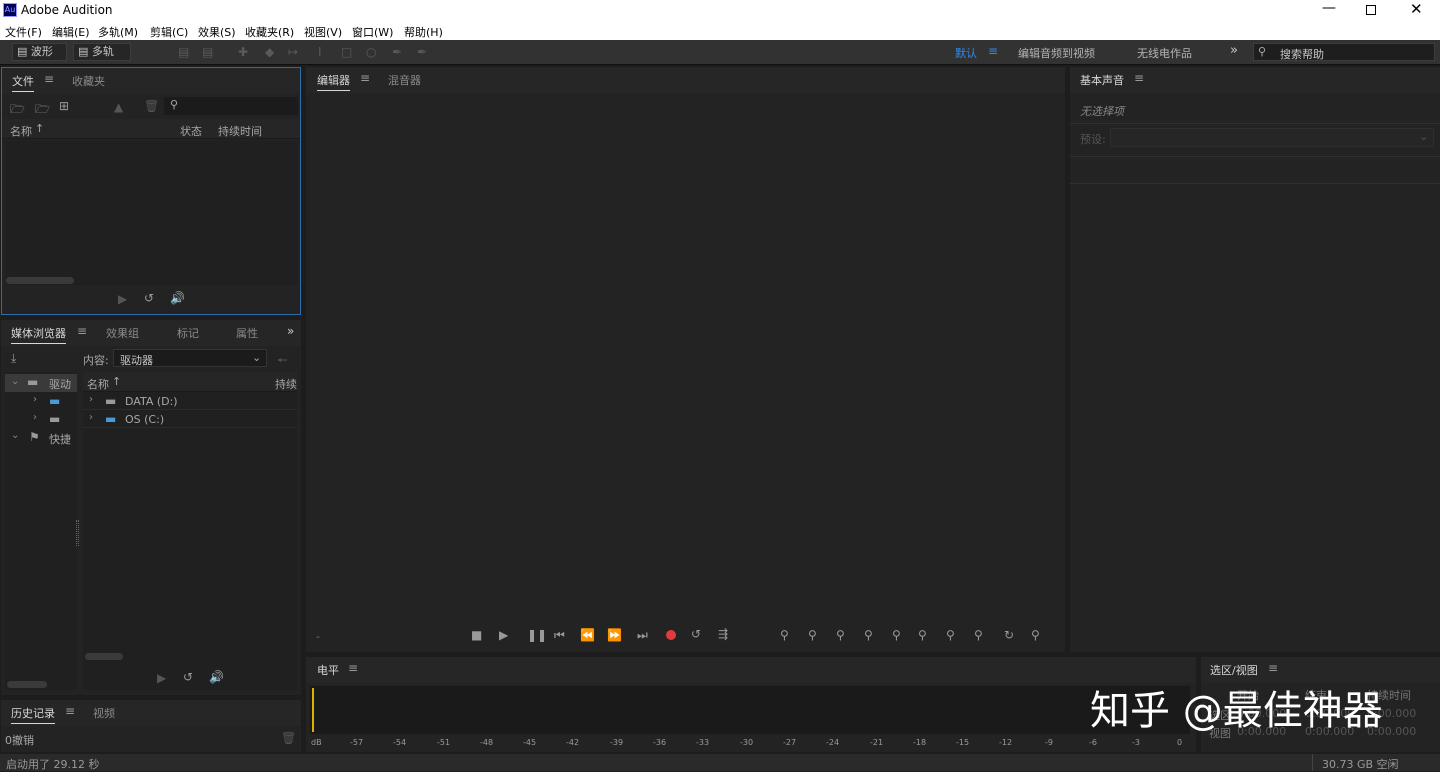  I want to click on play-icon: ▶, so click(122, 299).